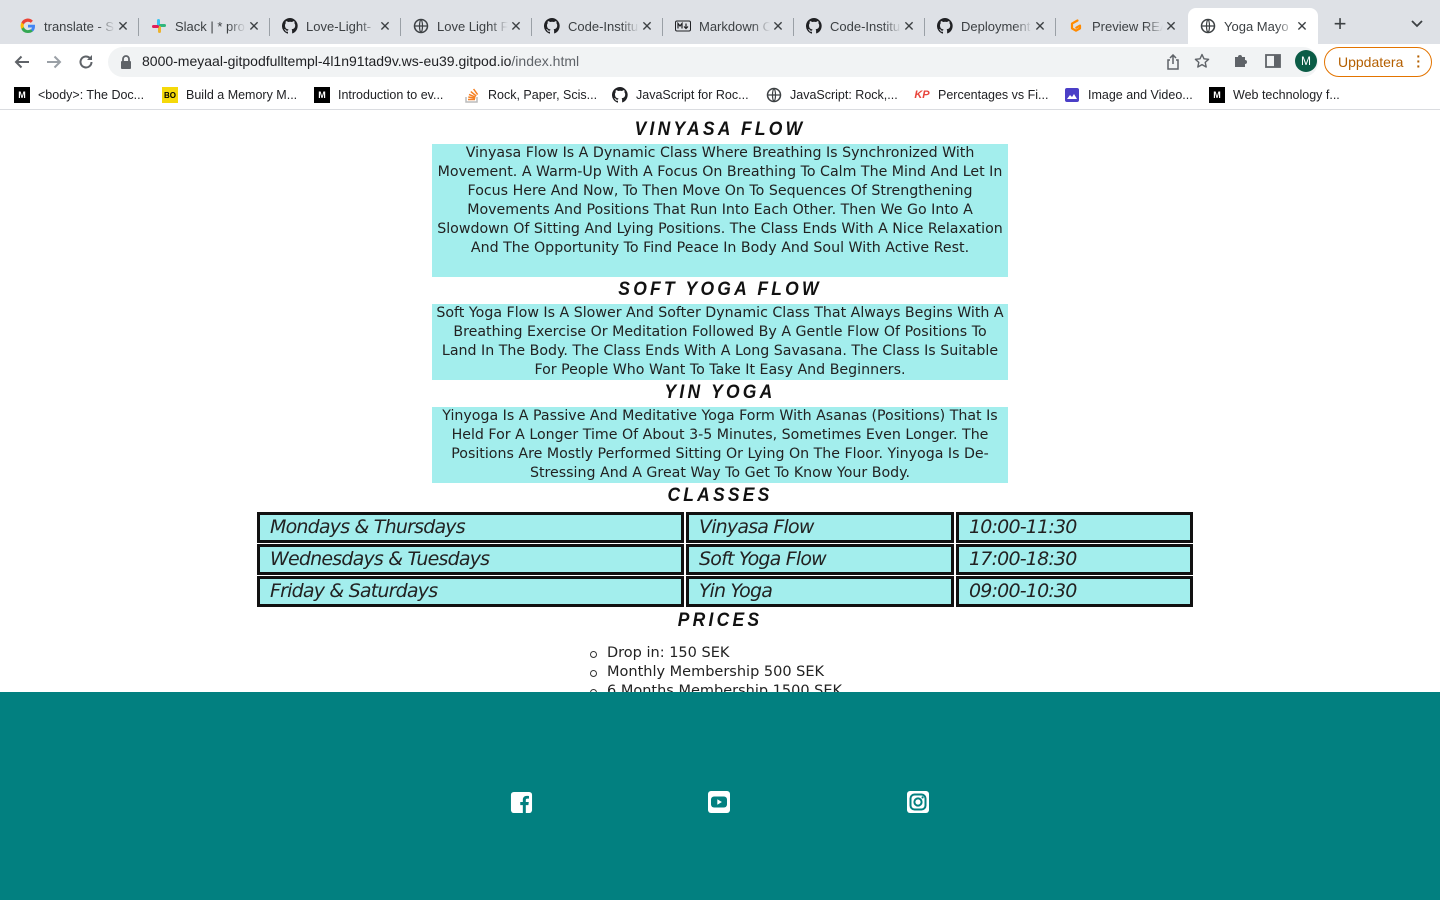 Image resolution: width=1440 pixels, height=900 pixels. What do you see at coordinates (1340, 23) in the screenshot?
I see `new-tab-button: +` at bounding box center [1340, 23].